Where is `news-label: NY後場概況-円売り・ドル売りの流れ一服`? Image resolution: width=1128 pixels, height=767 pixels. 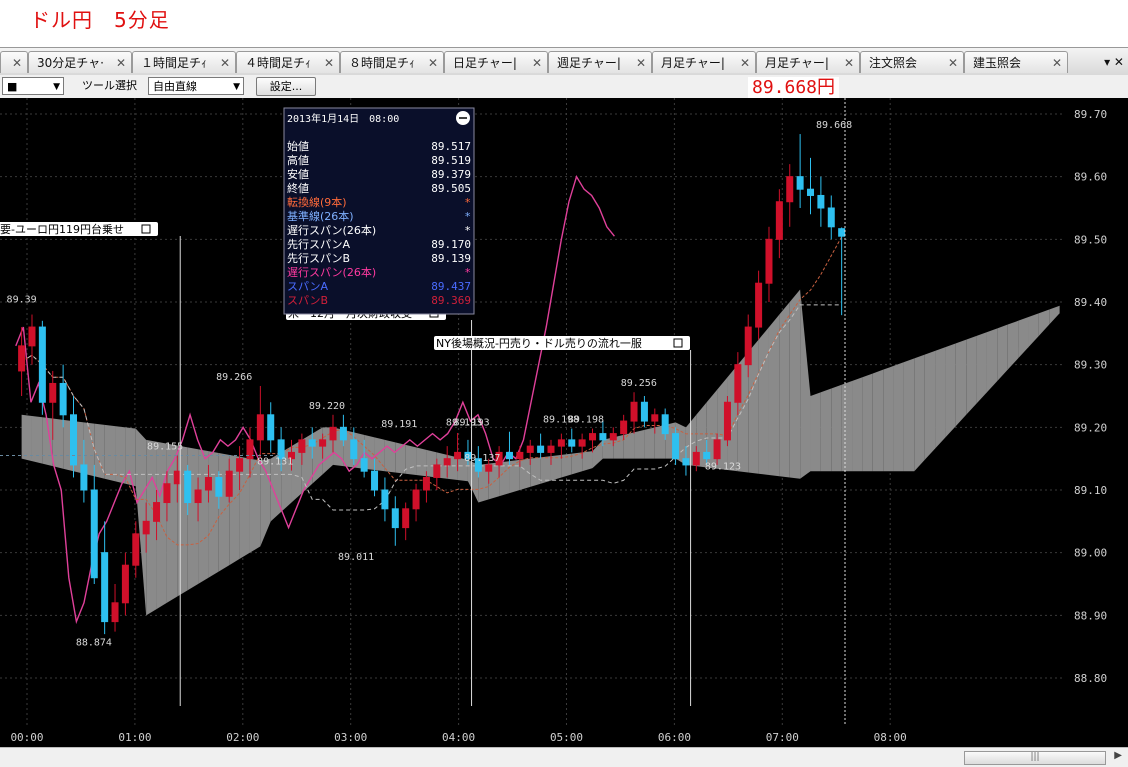 news-label: NY後場概況-円売り・ドル売りの流れ一服 is located at coordinates (539, 343).